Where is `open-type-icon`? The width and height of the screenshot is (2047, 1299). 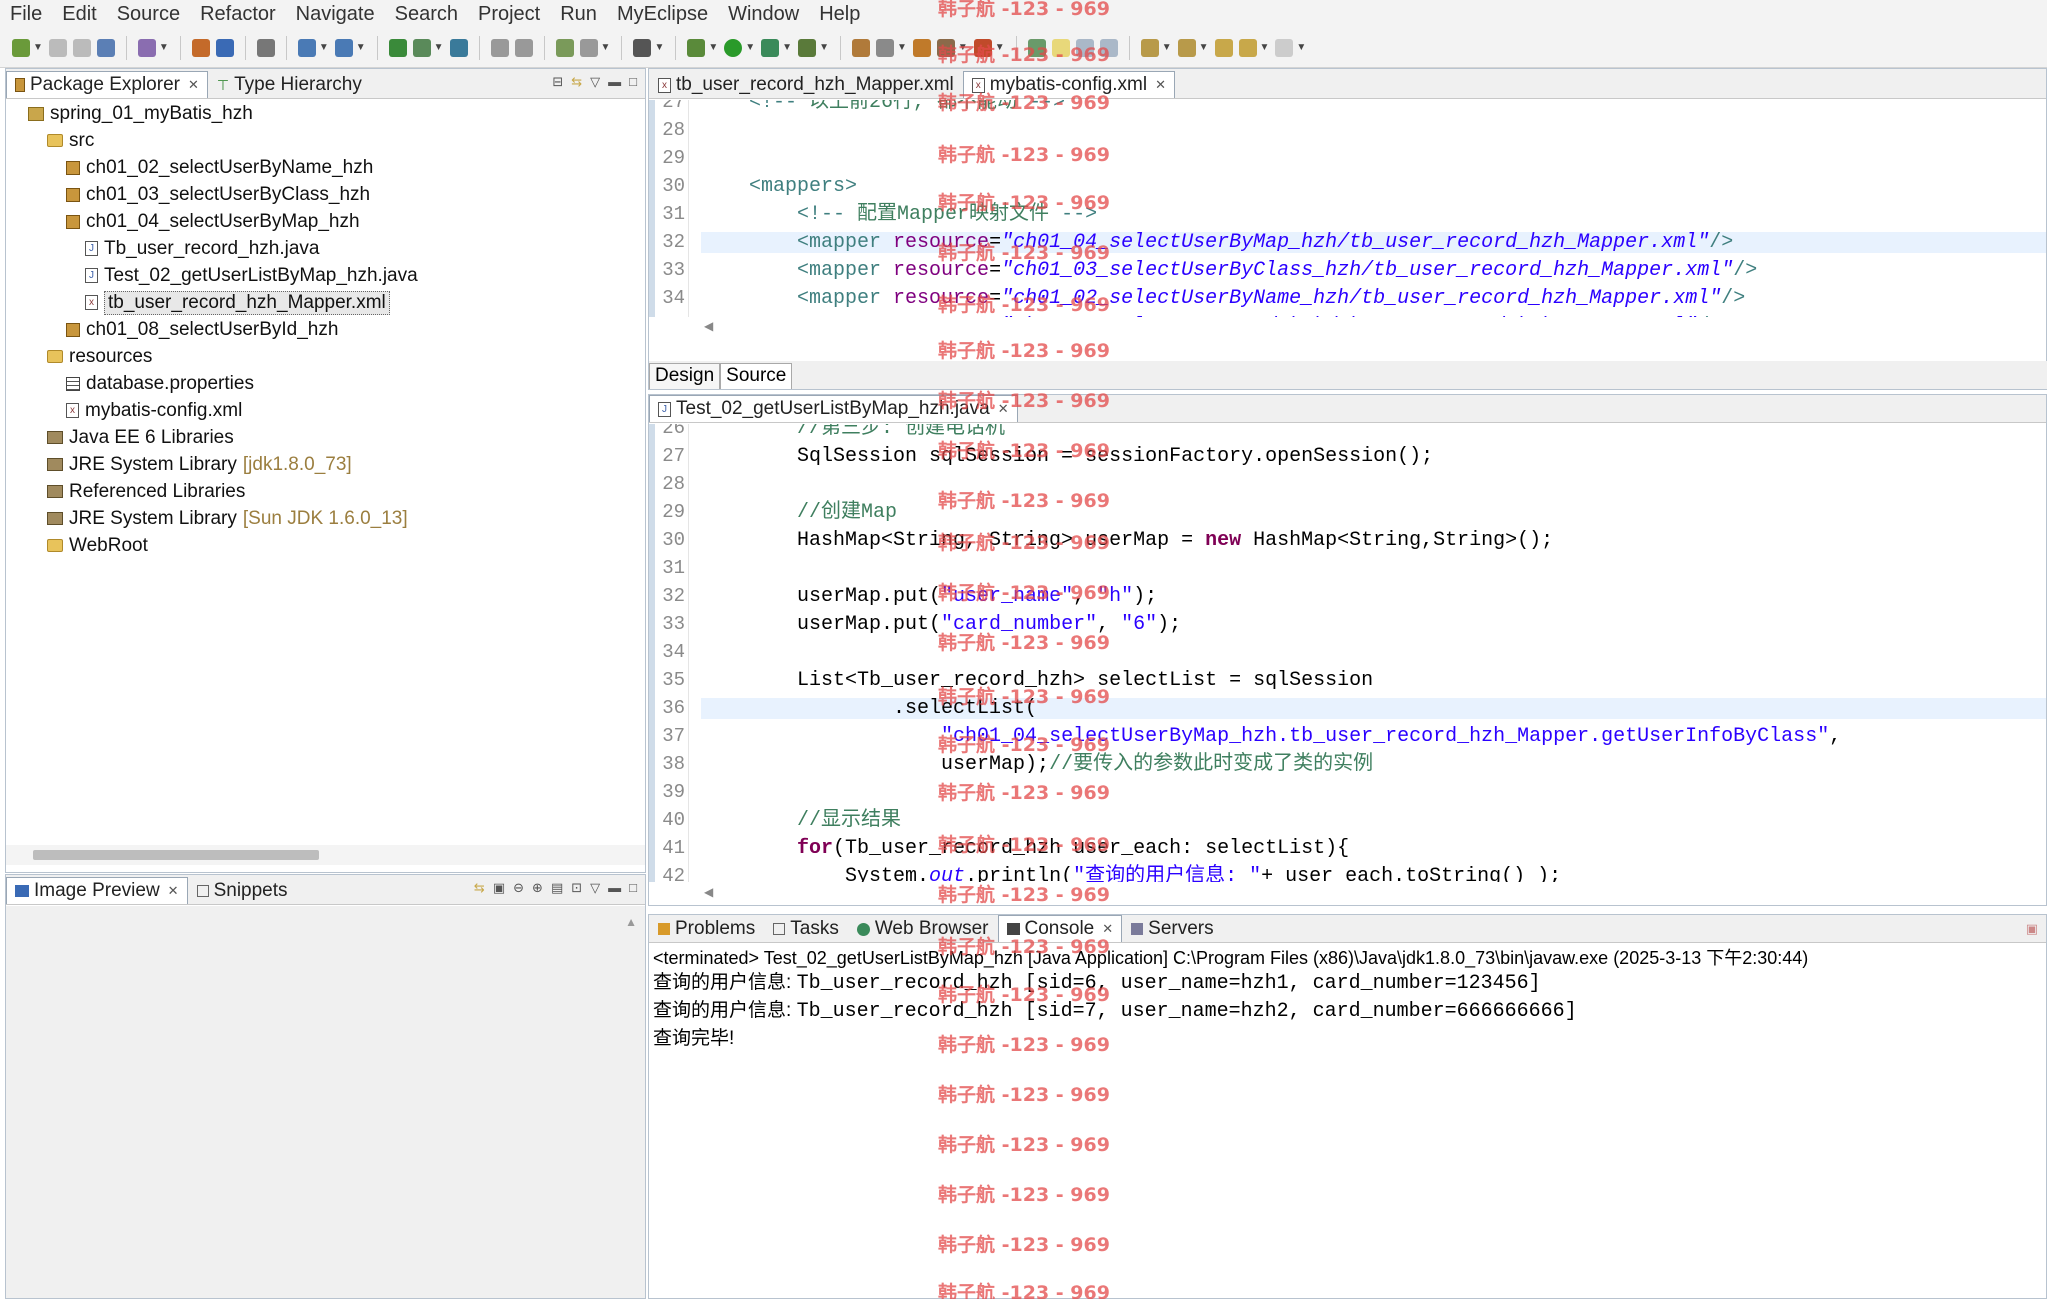
open-type-icon is located at coordinates (564, 47).